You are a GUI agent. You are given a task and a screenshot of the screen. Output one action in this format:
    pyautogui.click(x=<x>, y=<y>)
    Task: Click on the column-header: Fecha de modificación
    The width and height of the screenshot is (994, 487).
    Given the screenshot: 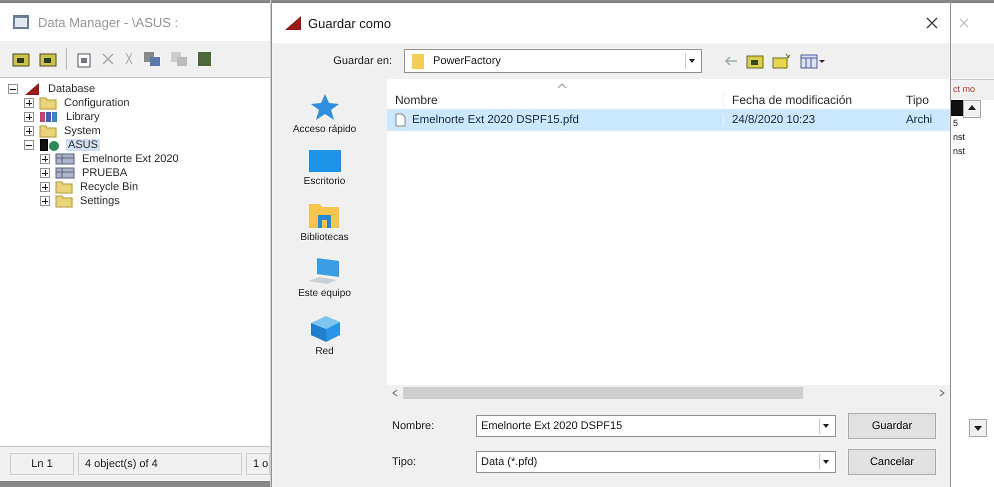 What is the action you would take?
    pyautogui.click(x=810, y=100)
    